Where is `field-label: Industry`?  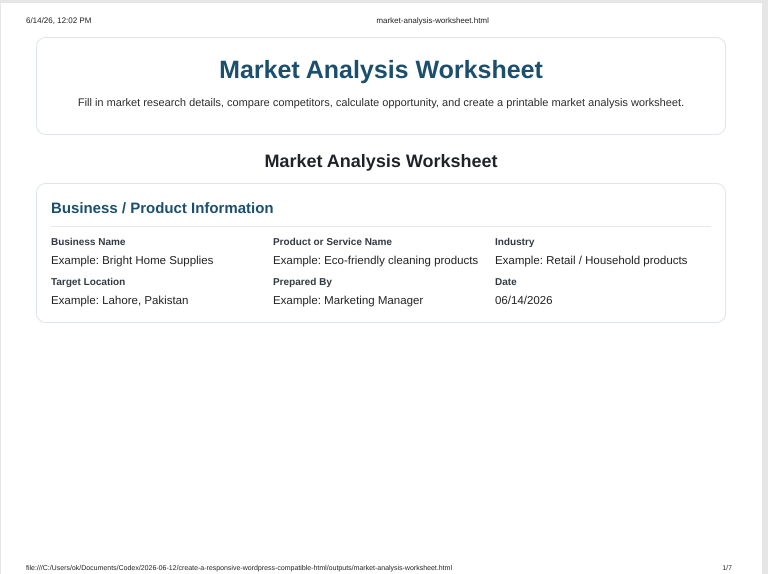
field-label: Industry is located at coordinates (515, 242).